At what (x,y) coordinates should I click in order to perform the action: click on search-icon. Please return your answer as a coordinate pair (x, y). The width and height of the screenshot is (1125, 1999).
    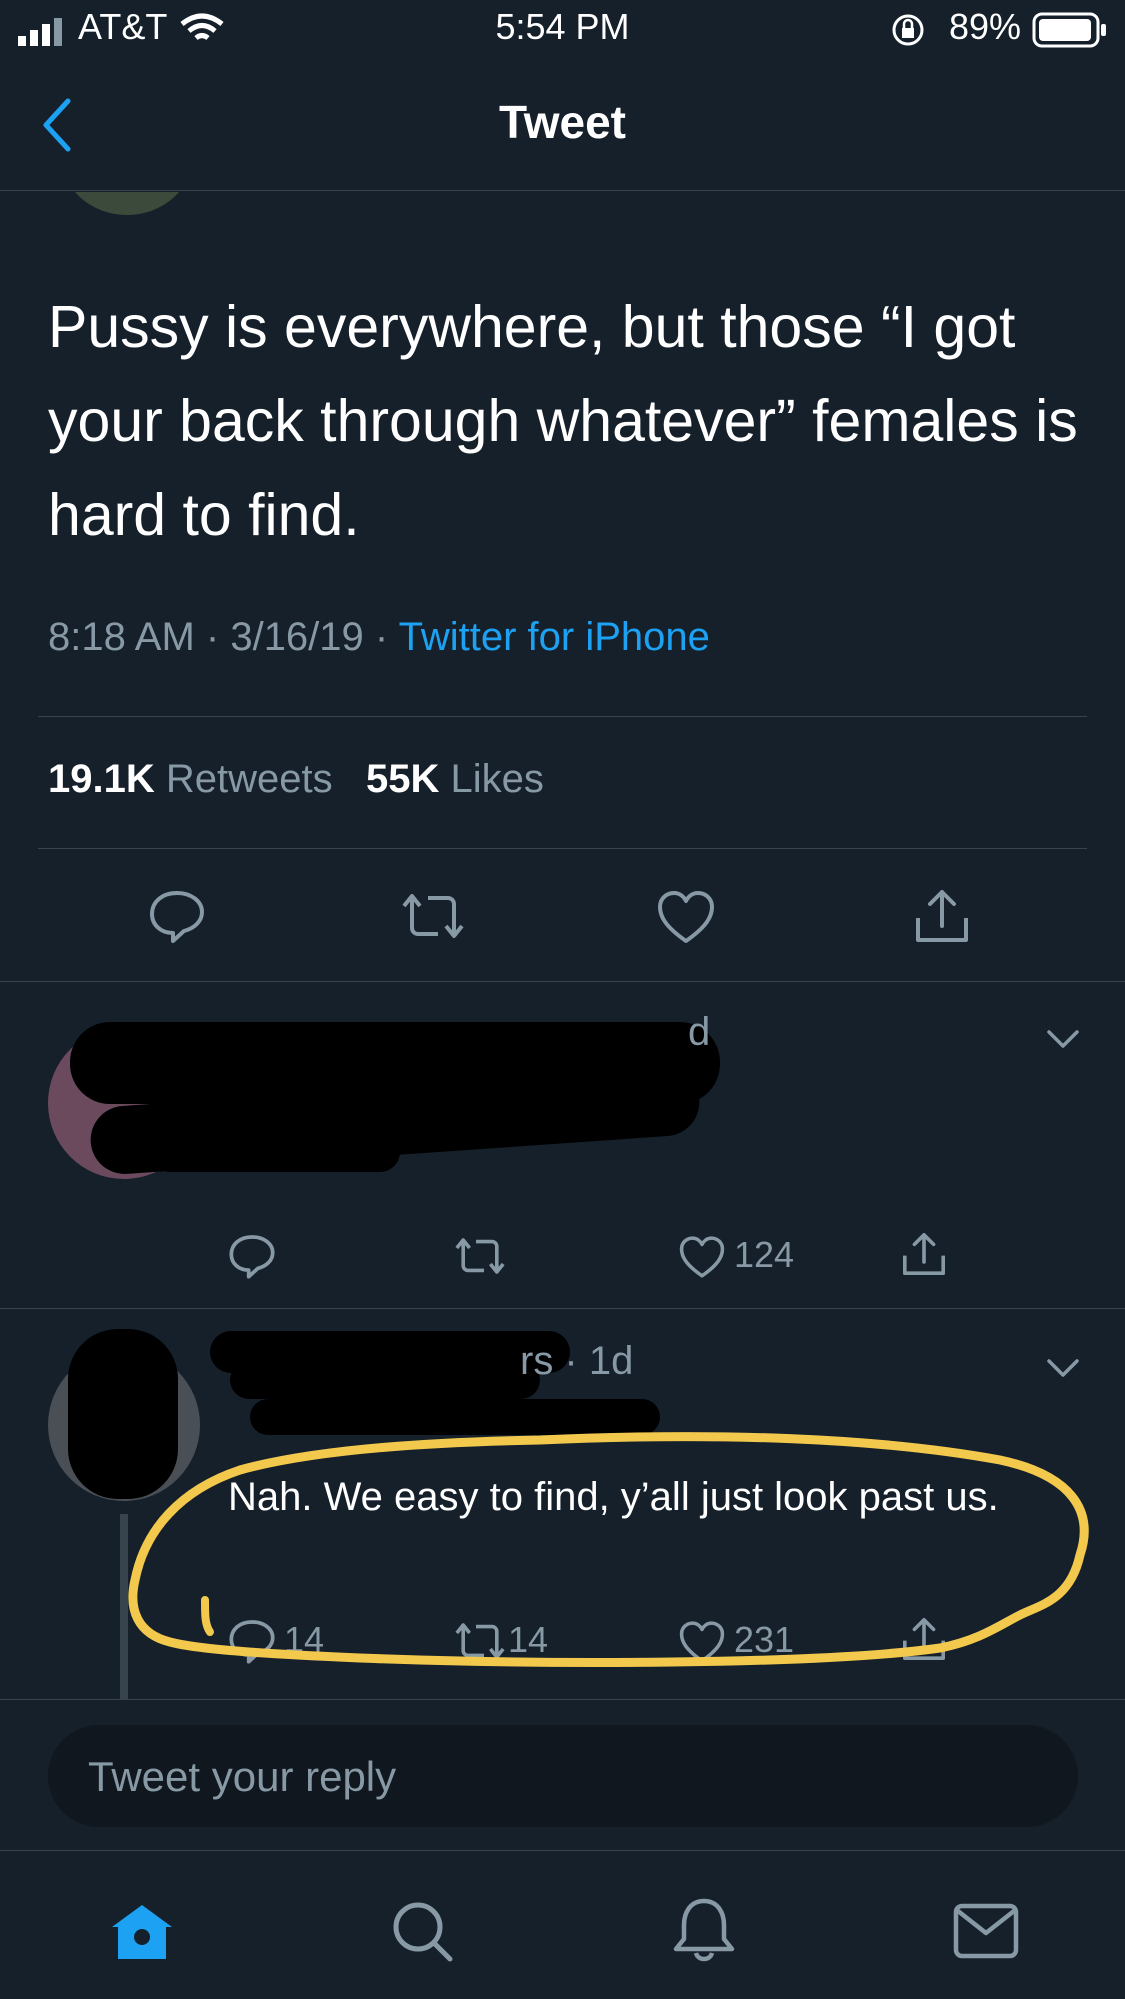
    Looking at the image, I should click on (422, 1931).